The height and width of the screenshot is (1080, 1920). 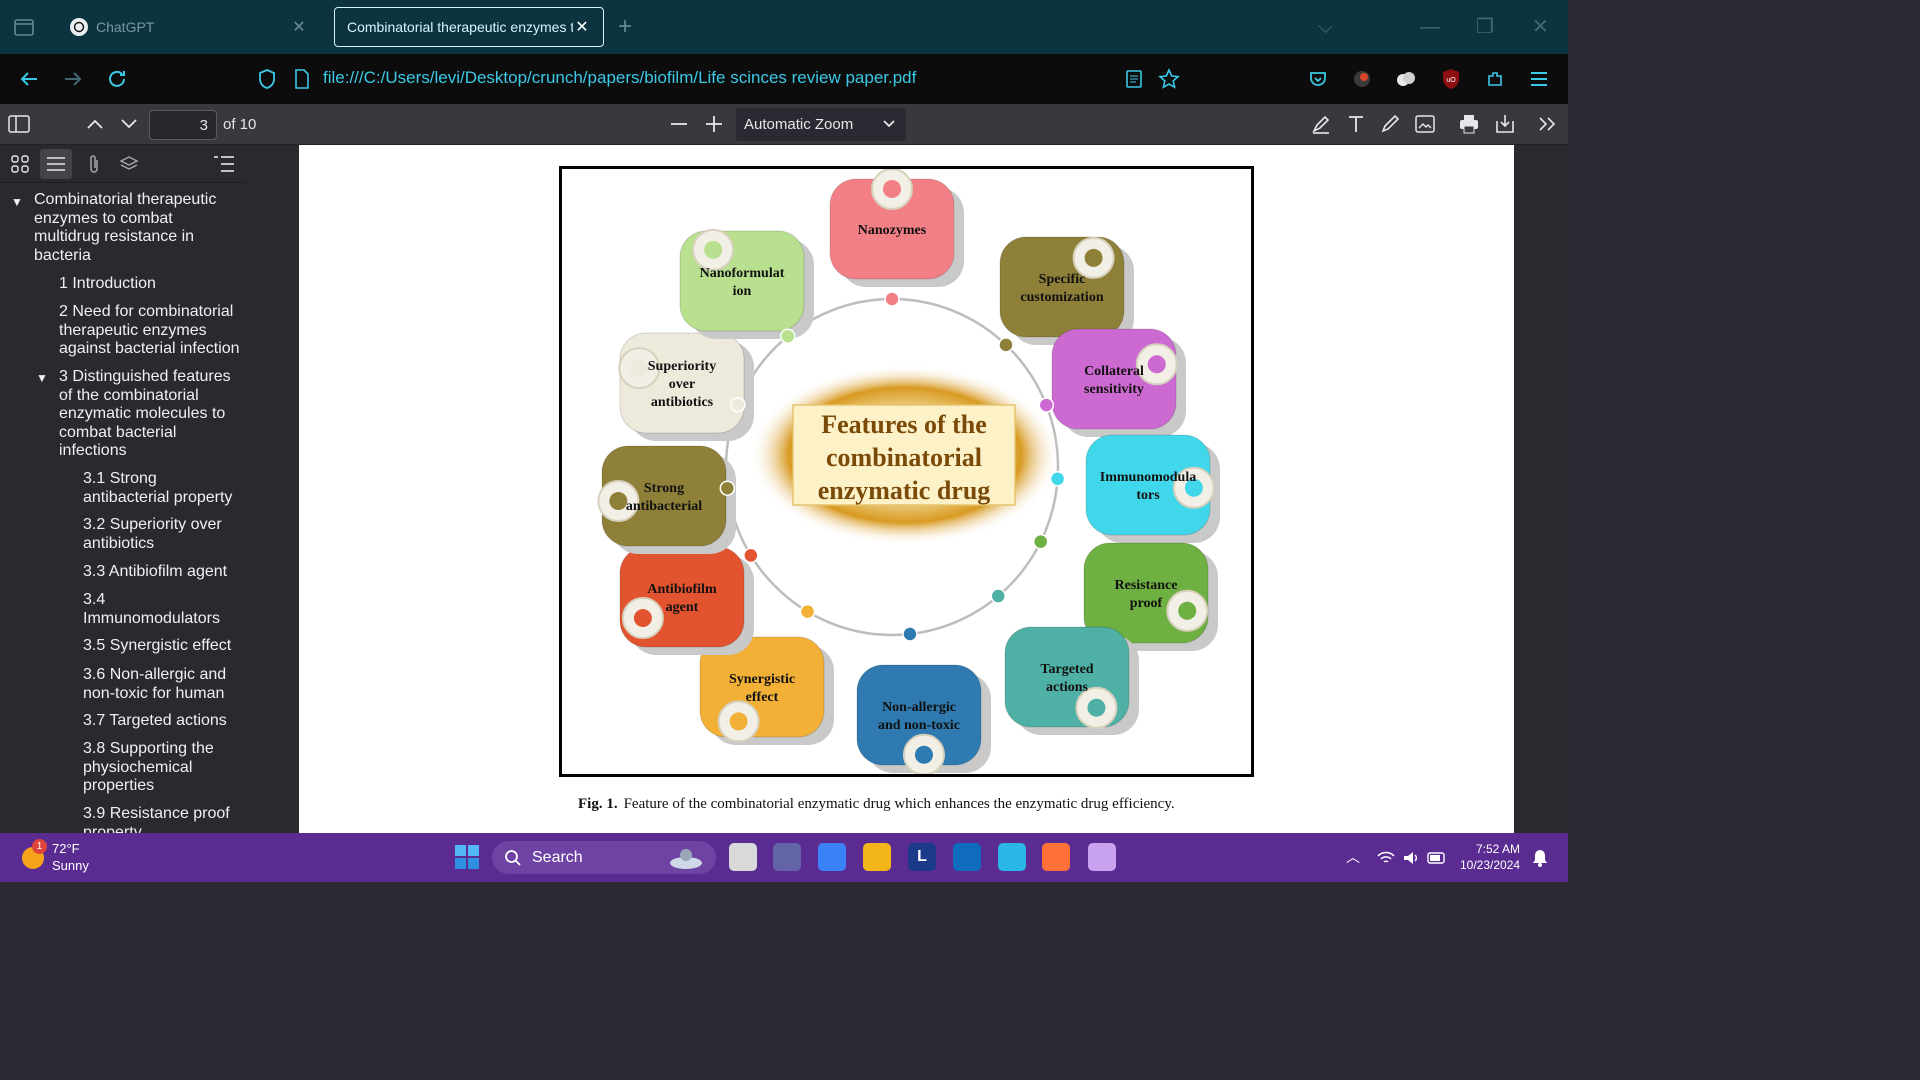 What do you see at coordinates (1485, 27) in the screenshot?
I see `restore-icon: ❐` at bounding box center [1485, 27].